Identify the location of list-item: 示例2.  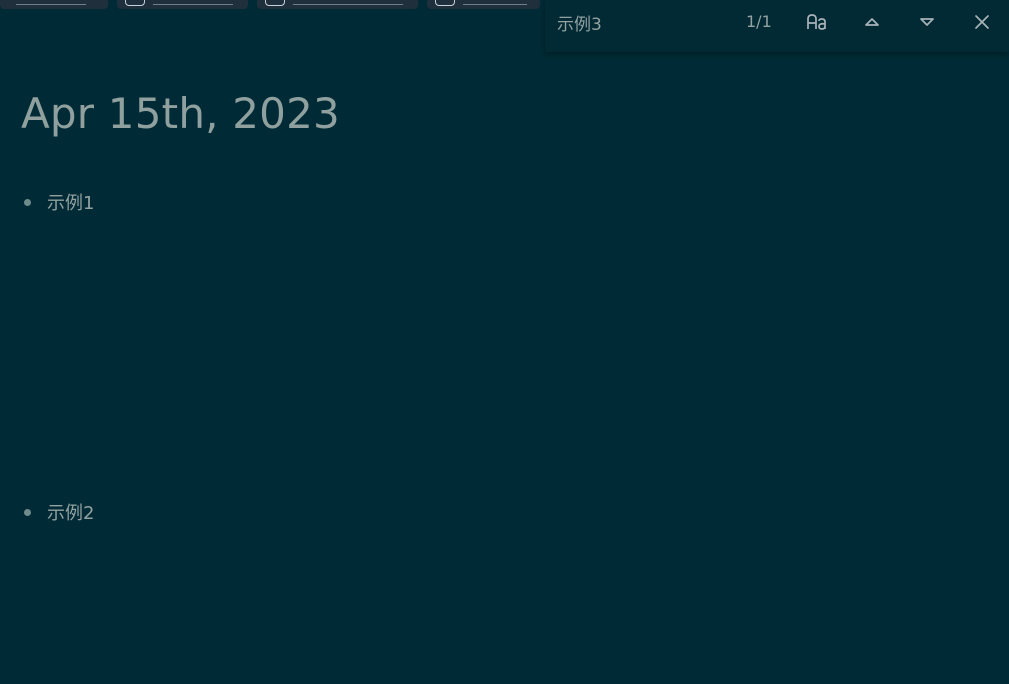
(59, 512).